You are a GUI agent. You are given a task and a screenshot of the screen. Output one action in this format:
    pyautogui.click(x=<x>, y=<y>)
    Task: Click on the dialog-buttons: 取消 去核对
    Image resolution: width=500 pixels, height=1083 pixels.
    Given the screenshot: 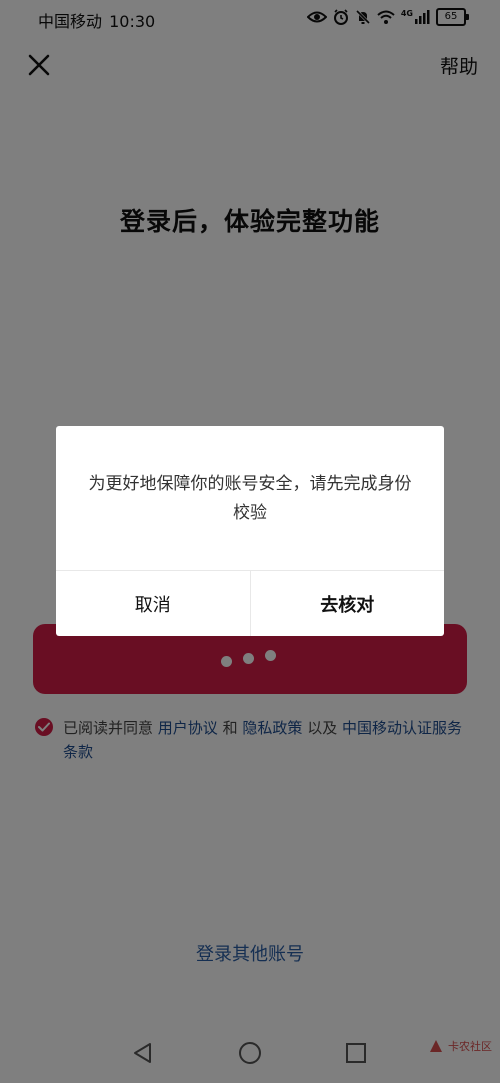 What is the action you would take?
    pyautogui.click(x=250, y=603)
    